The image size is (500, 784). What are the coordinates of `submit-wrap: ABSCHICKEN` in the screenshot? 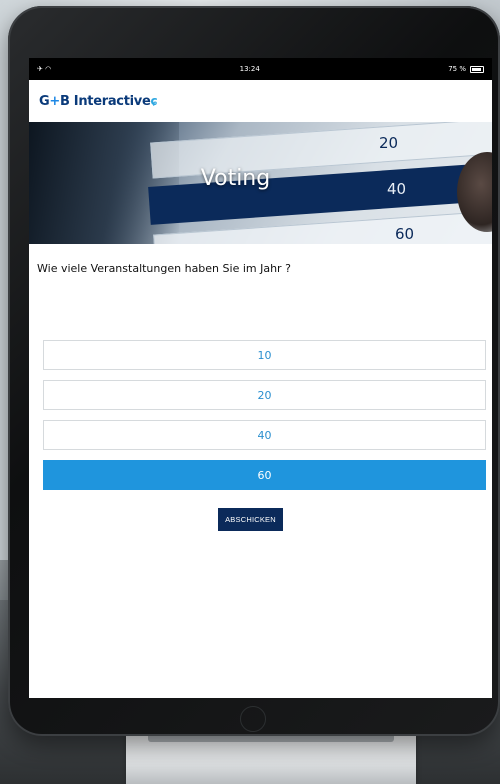 It's located at (260, 515).